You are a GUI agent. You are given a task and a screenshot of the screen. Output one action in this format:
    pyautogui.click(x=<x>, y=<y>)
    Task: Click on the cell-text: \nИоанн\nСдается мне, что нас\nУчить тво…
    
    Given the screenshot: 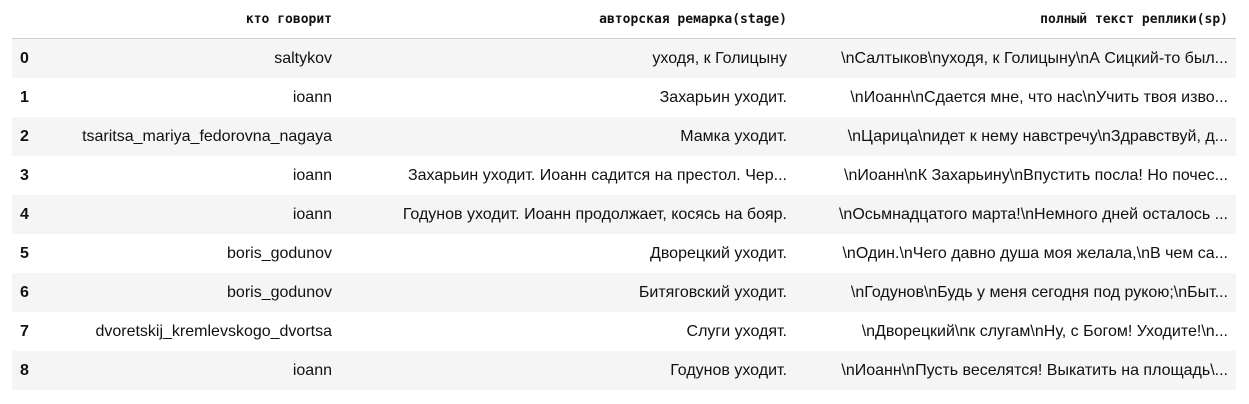 What is the action you would take?
    pyautogui.click(x=1039, y=97)
    